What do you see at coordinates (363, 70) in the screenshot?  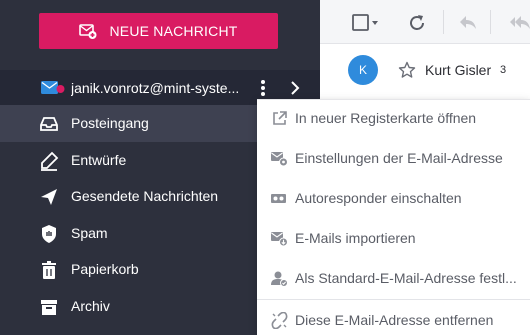 I see `avatar: K` at bounding box center [363, 70].